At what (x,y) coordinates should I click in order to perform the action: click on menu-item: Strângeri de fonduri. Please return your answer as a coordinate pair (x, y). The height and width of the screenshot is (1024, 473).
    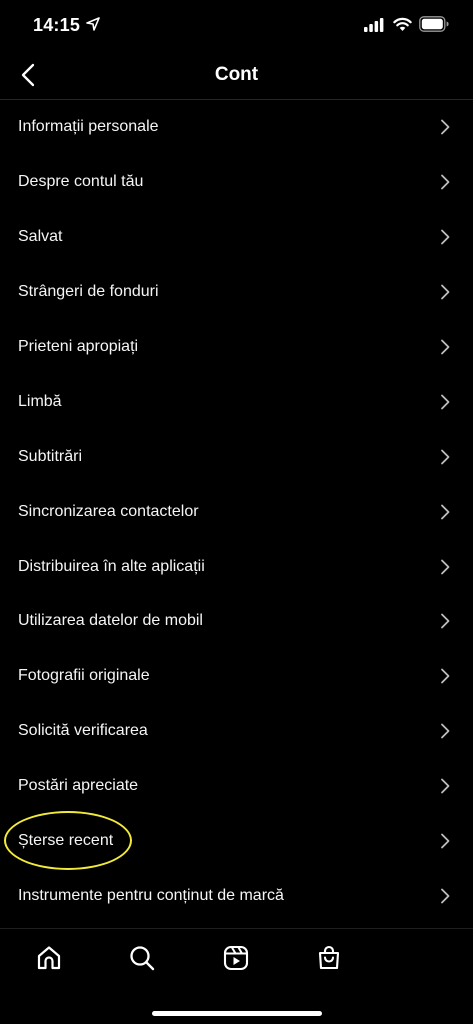
    Looking at the image, I should click on (236, 292).